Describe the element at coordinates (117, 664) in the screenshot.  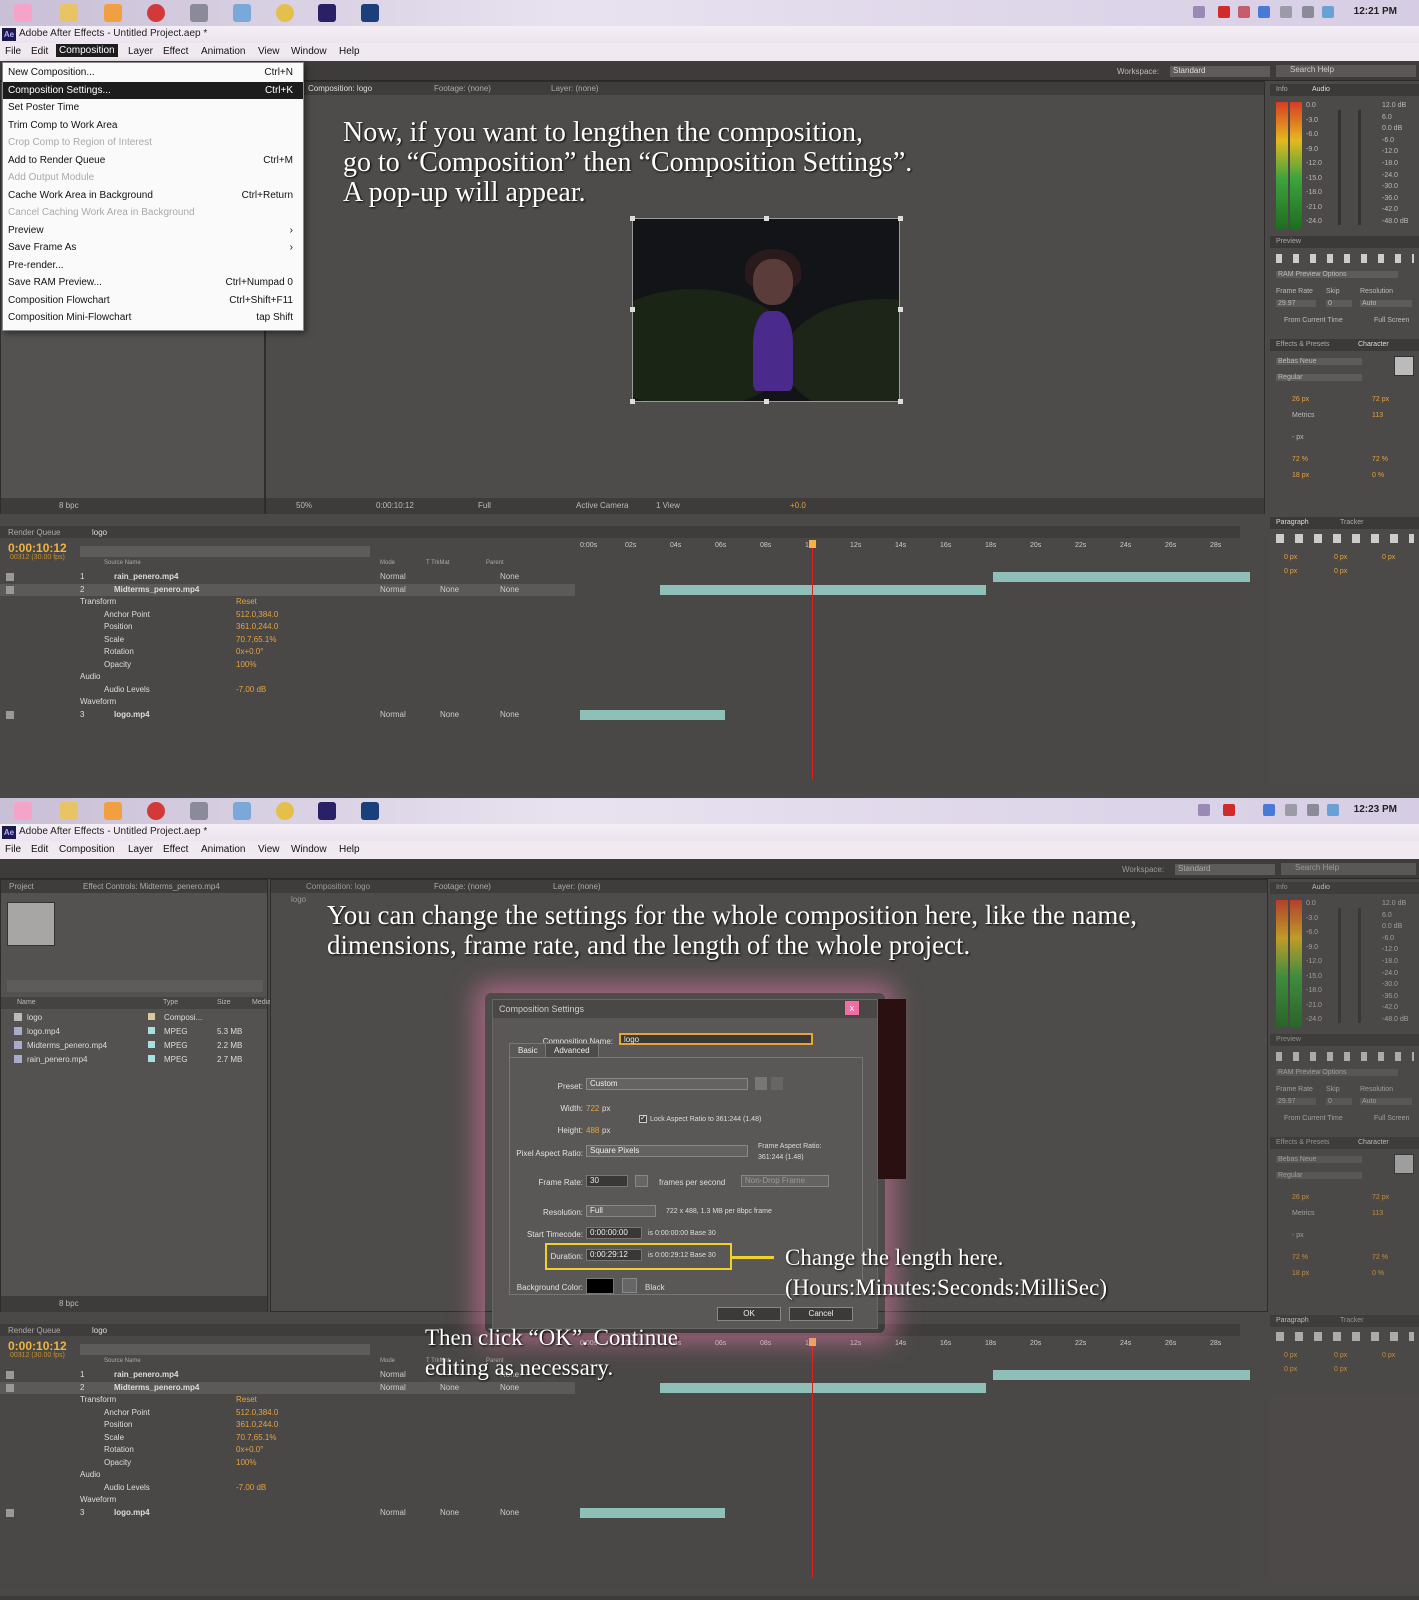
I see `property-name: Opacity` at that location.